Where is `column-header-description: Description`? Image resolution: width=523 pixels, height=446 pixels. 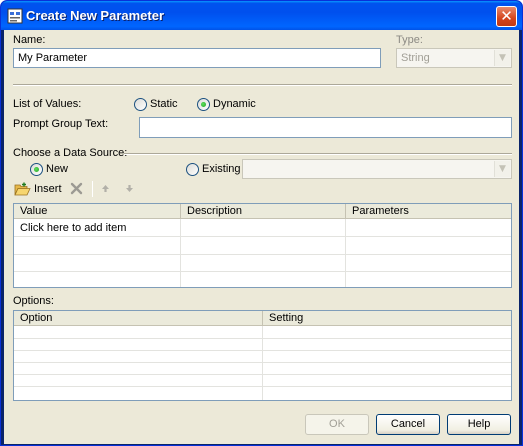
column-header-description: Description is located at coordinates (263, 211).